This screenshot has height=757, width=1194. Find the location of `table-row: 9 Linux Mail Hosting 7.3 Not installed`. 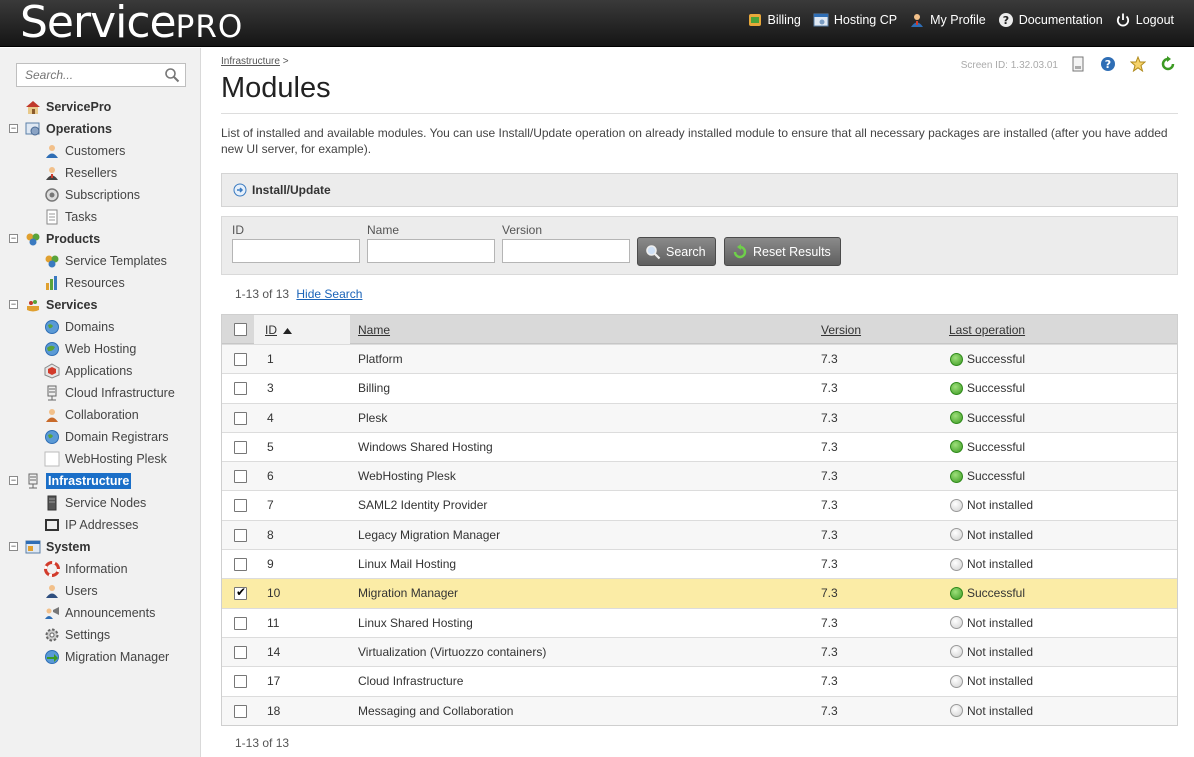

table-row: 9 Linux Mail Hosting 7.3 Not installed is located at coordinates (699, 564).